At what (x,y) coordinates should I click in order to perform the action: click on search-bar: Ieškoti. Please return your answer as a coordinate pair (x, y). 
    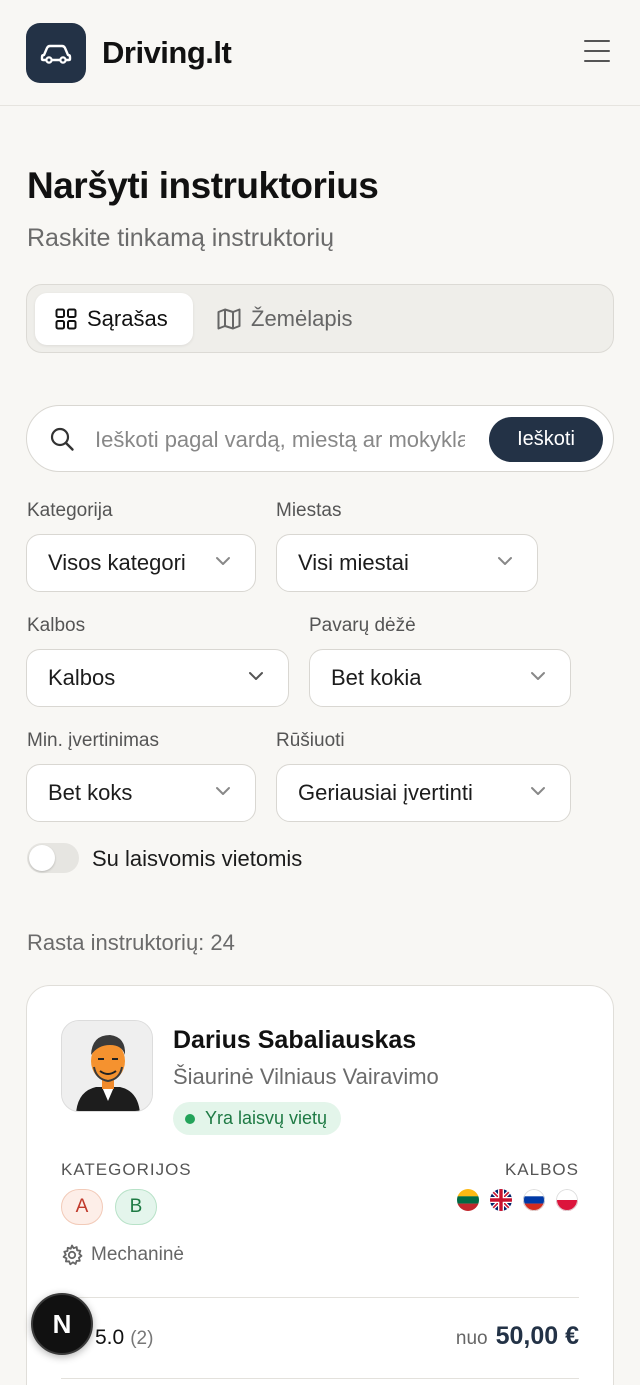
    Looking at the image, I should click on (320, 438).